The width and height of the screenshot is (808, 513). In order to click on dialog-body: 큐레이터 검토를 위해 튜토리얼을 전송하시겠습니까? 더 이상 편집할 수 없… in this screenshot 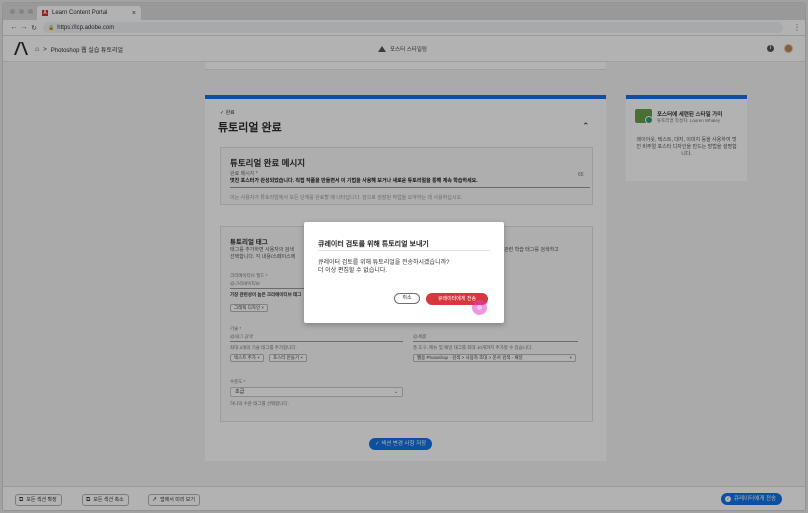, I will do `click(404, 267)`.